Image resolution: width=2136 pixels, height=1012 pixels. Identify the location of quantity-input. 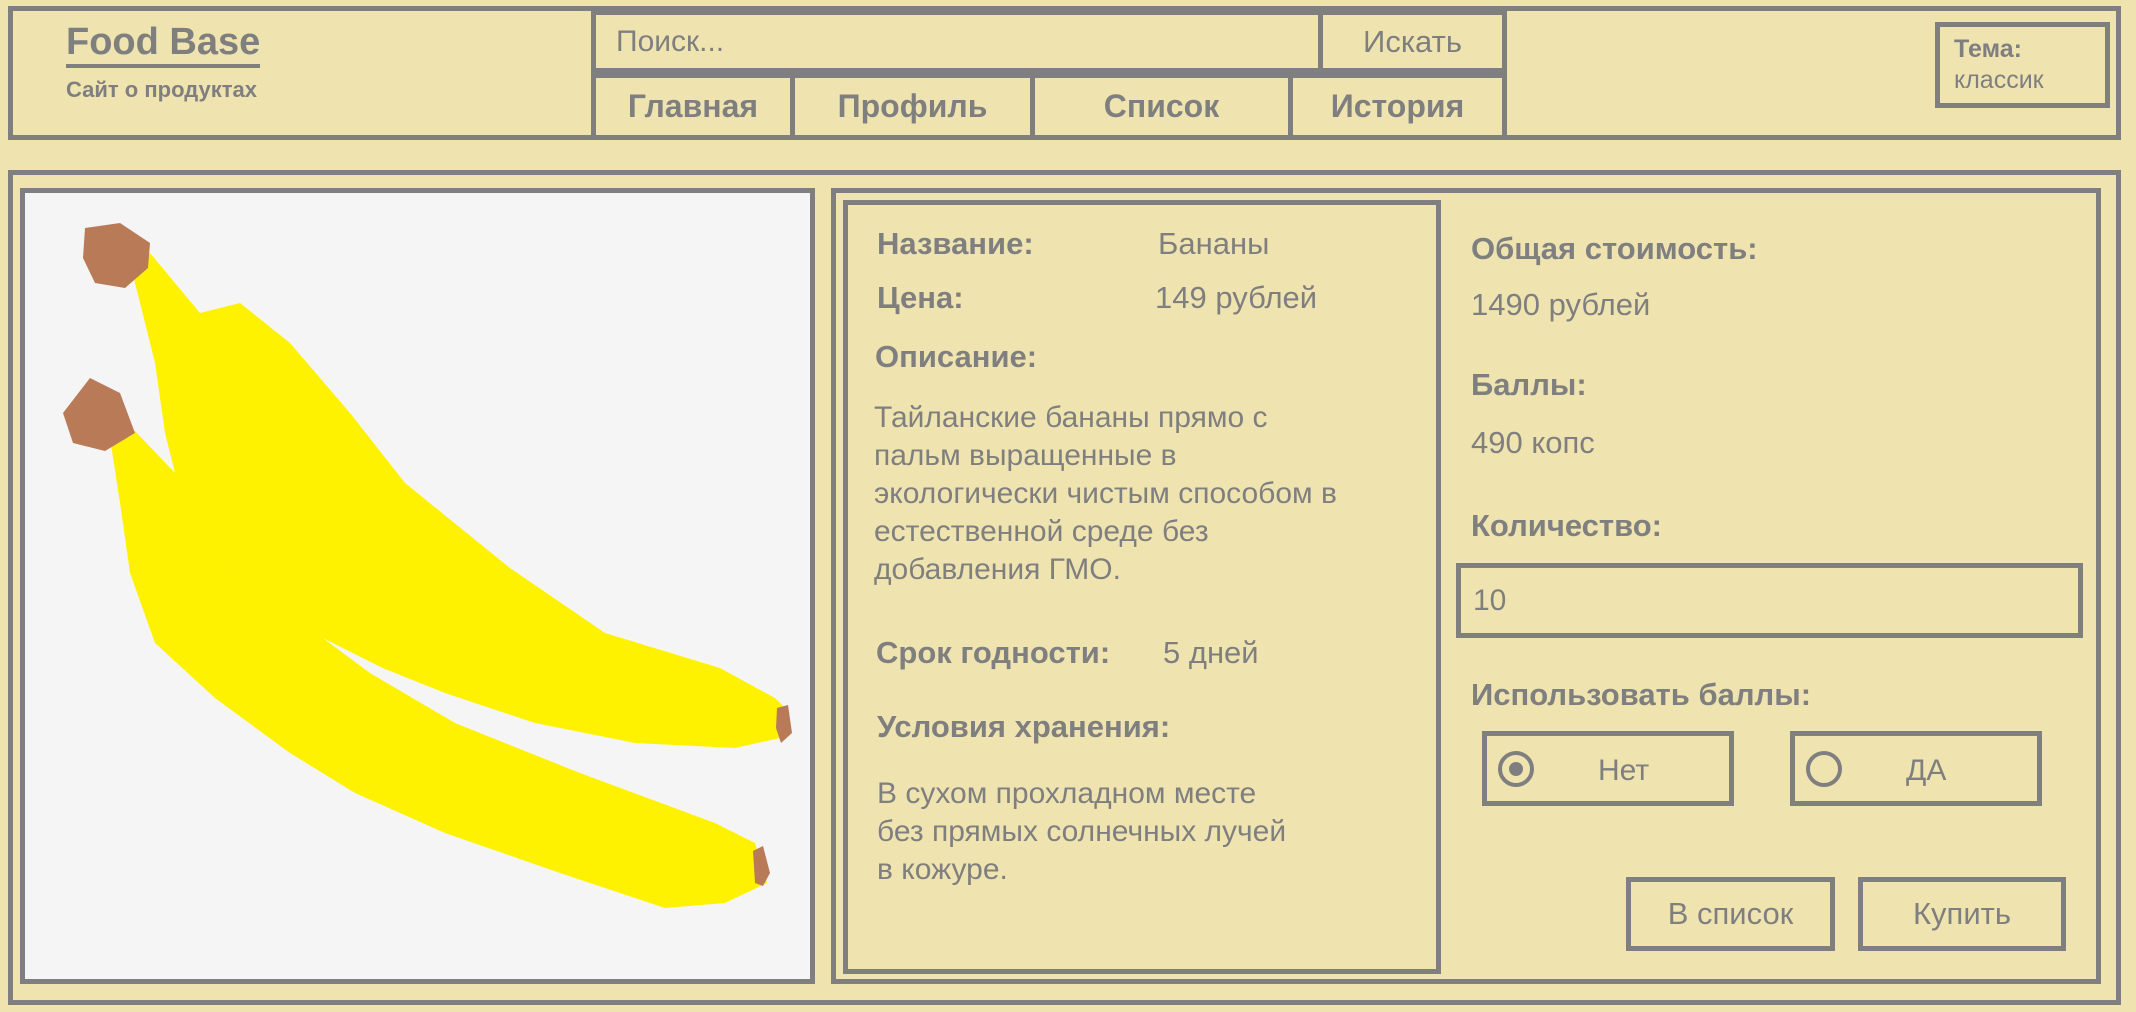
(1769, 600).